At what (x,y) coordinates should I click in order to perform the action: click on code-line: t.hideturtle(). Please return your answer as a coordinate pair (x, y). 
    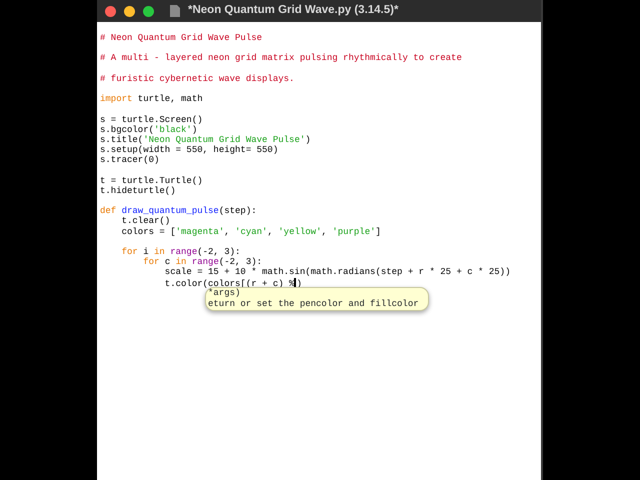
    Looking at the image, I should click on (138, 191).